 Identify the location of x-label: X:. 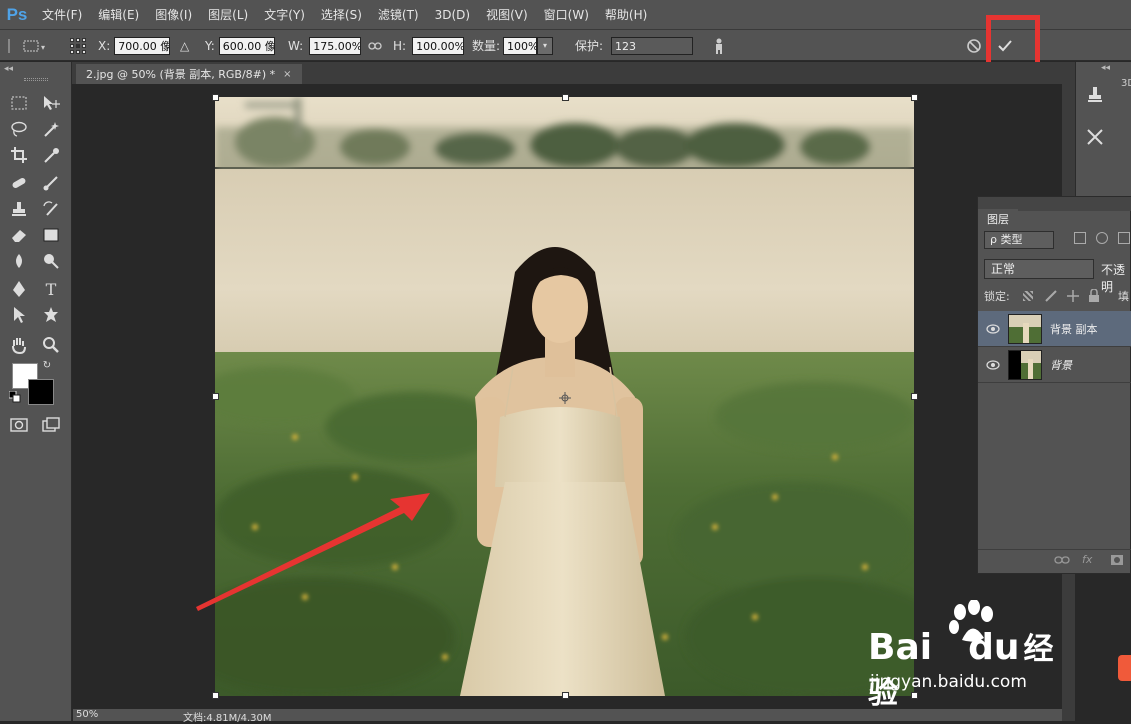
(104, 45).